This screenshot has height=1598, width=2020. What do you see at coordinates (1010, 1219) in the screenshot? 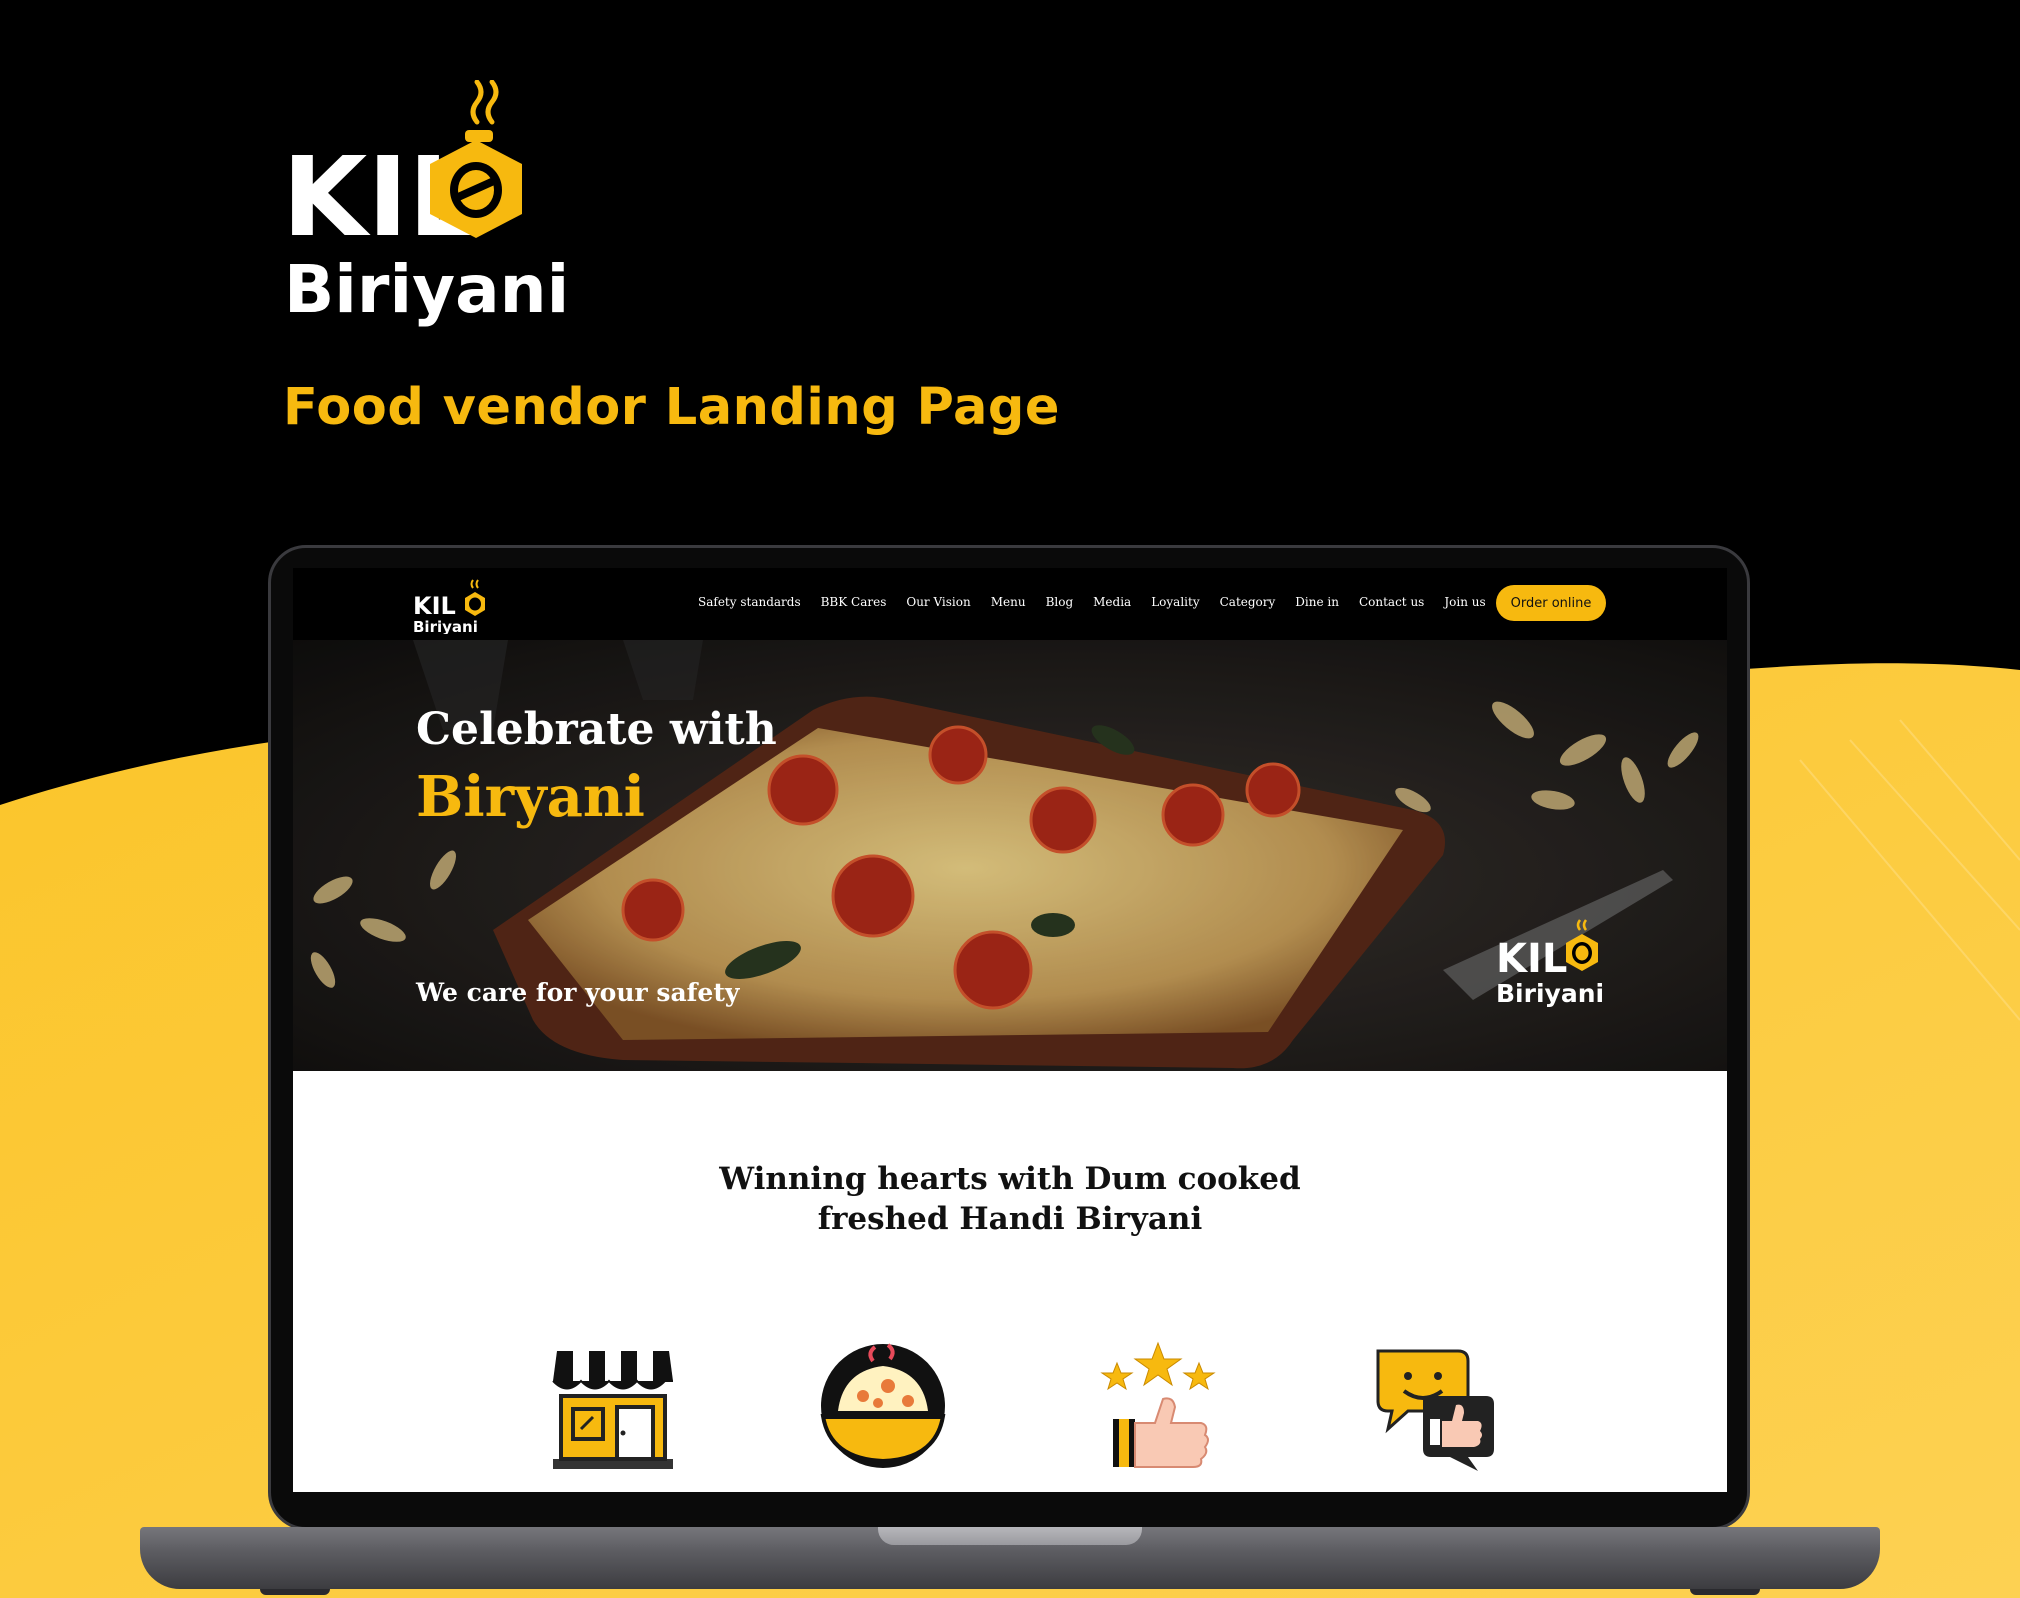
I see `section-heading-line2: freshed Handi Biryani` at bounding box center [1010, 1219].